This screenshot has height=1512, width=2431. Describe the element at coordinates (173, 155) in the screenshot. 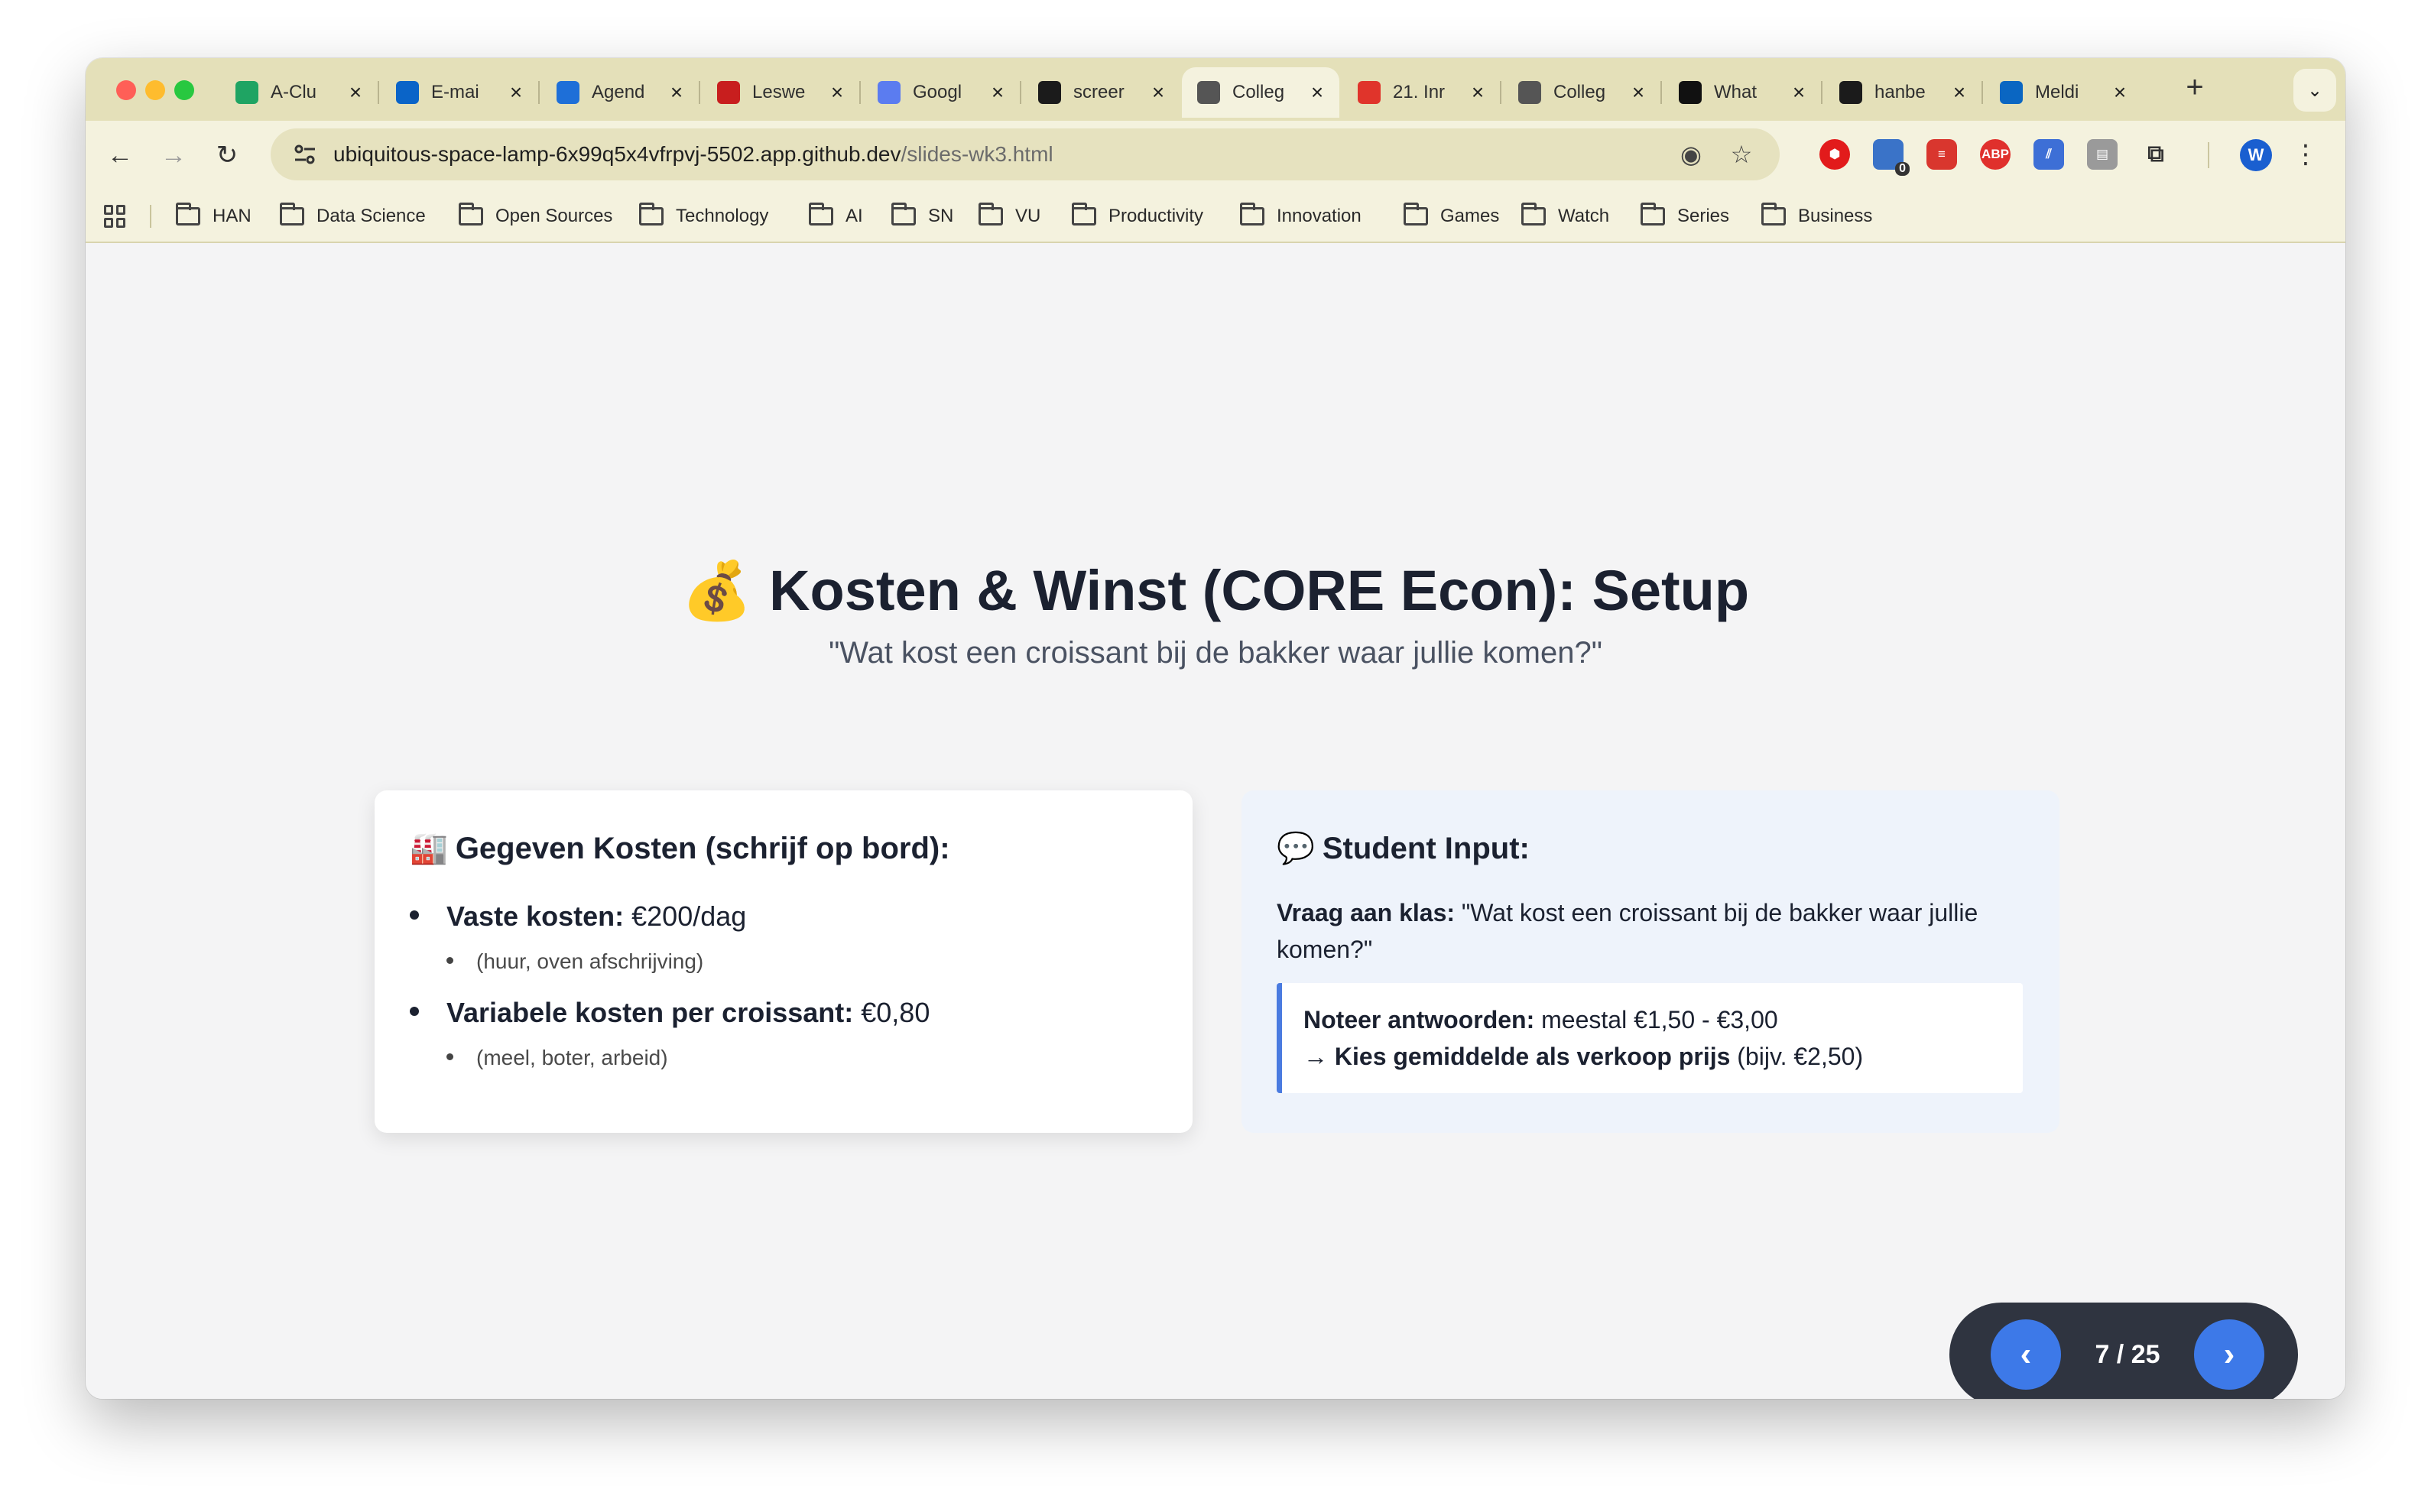

I see `forward-button: →` at that location.